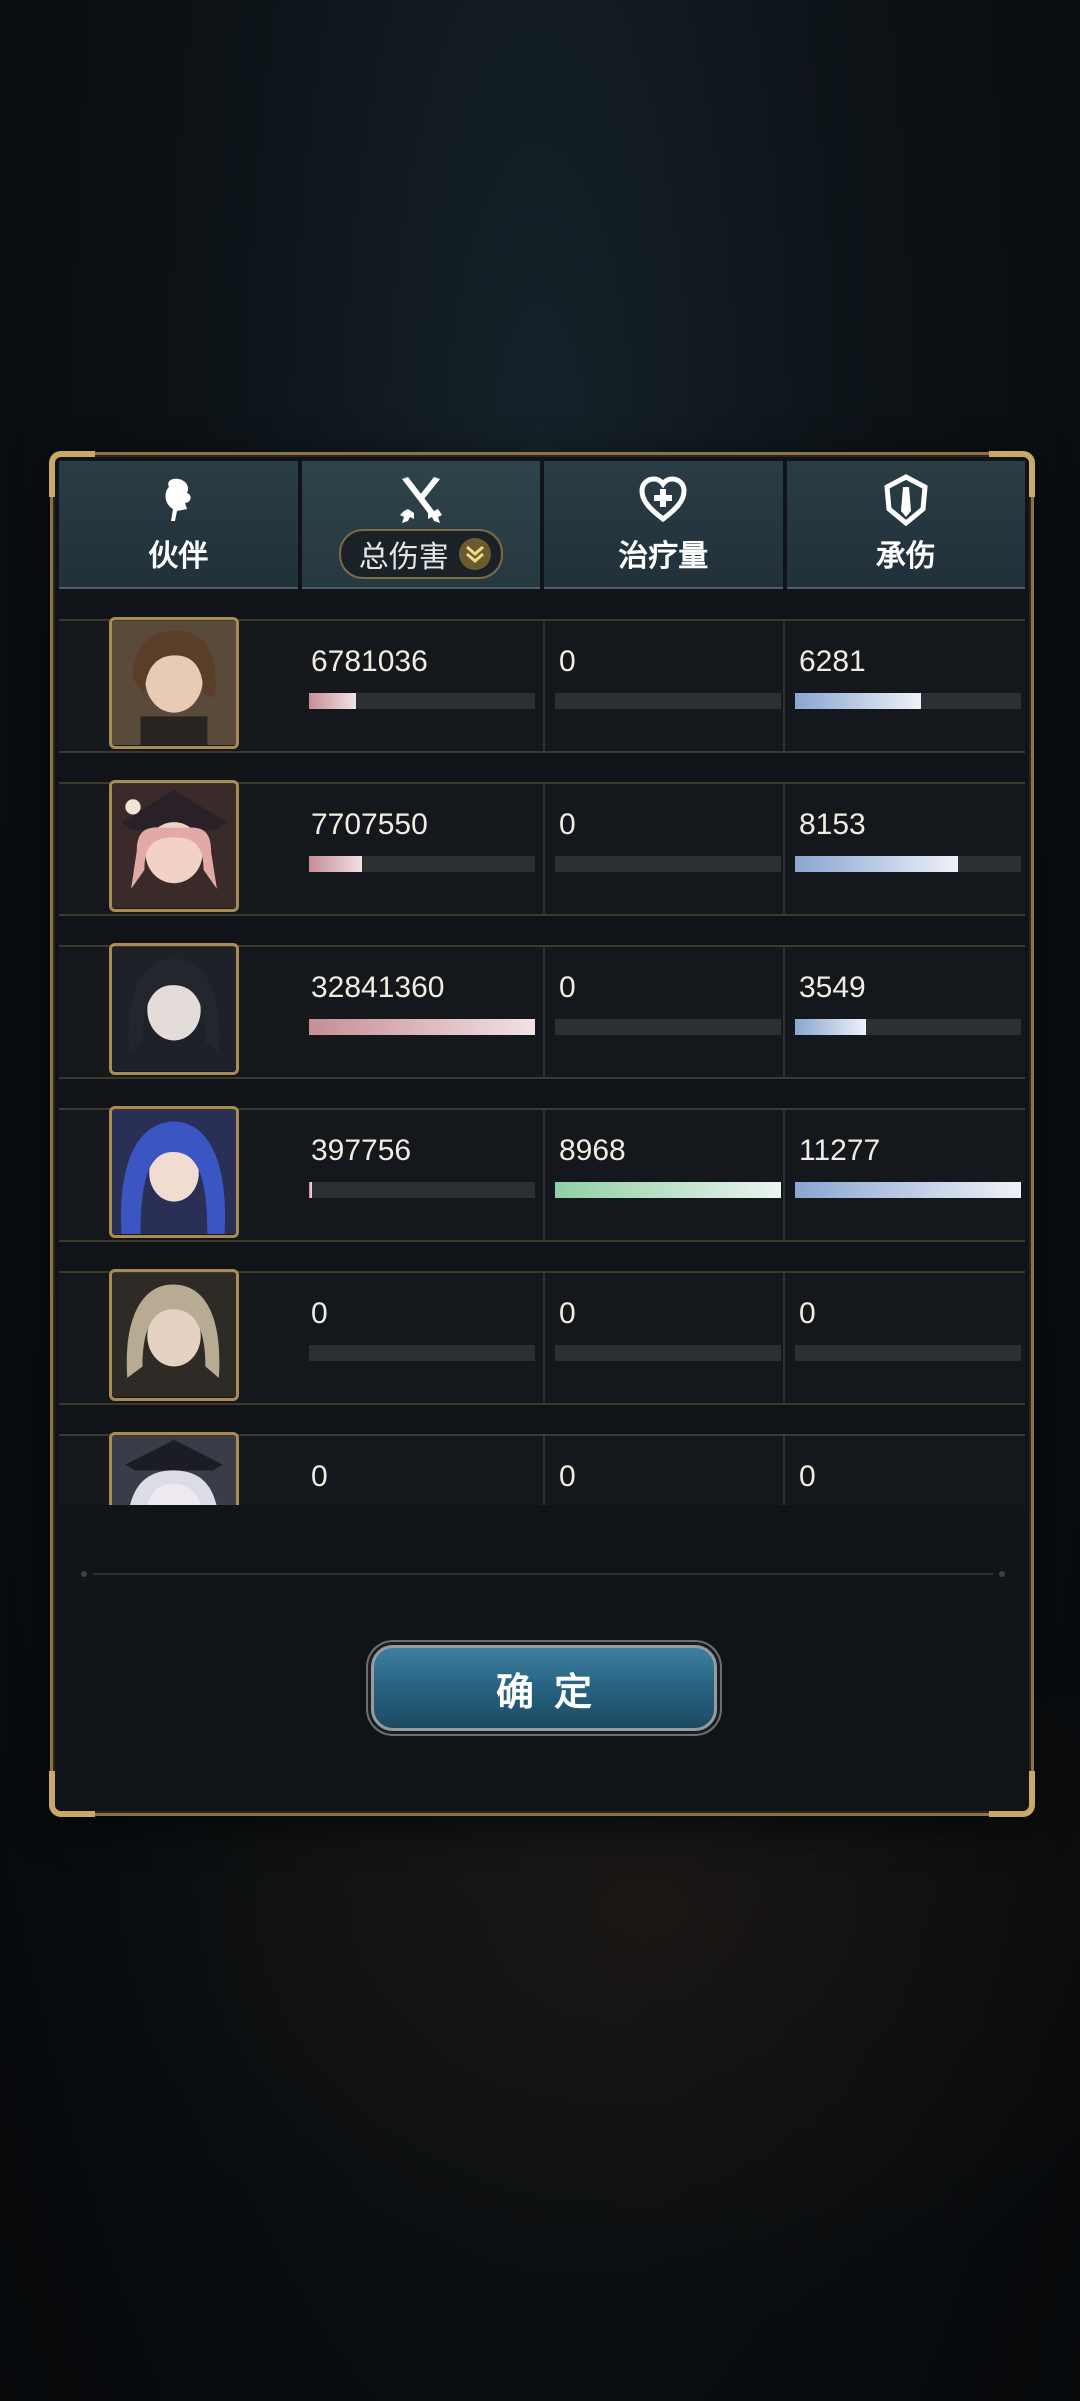 This screenshot has height=2401, width=1080. Describe the element at coordinates (905, 556) in the screenshot. I see `tab-label: 承伤` at that location.